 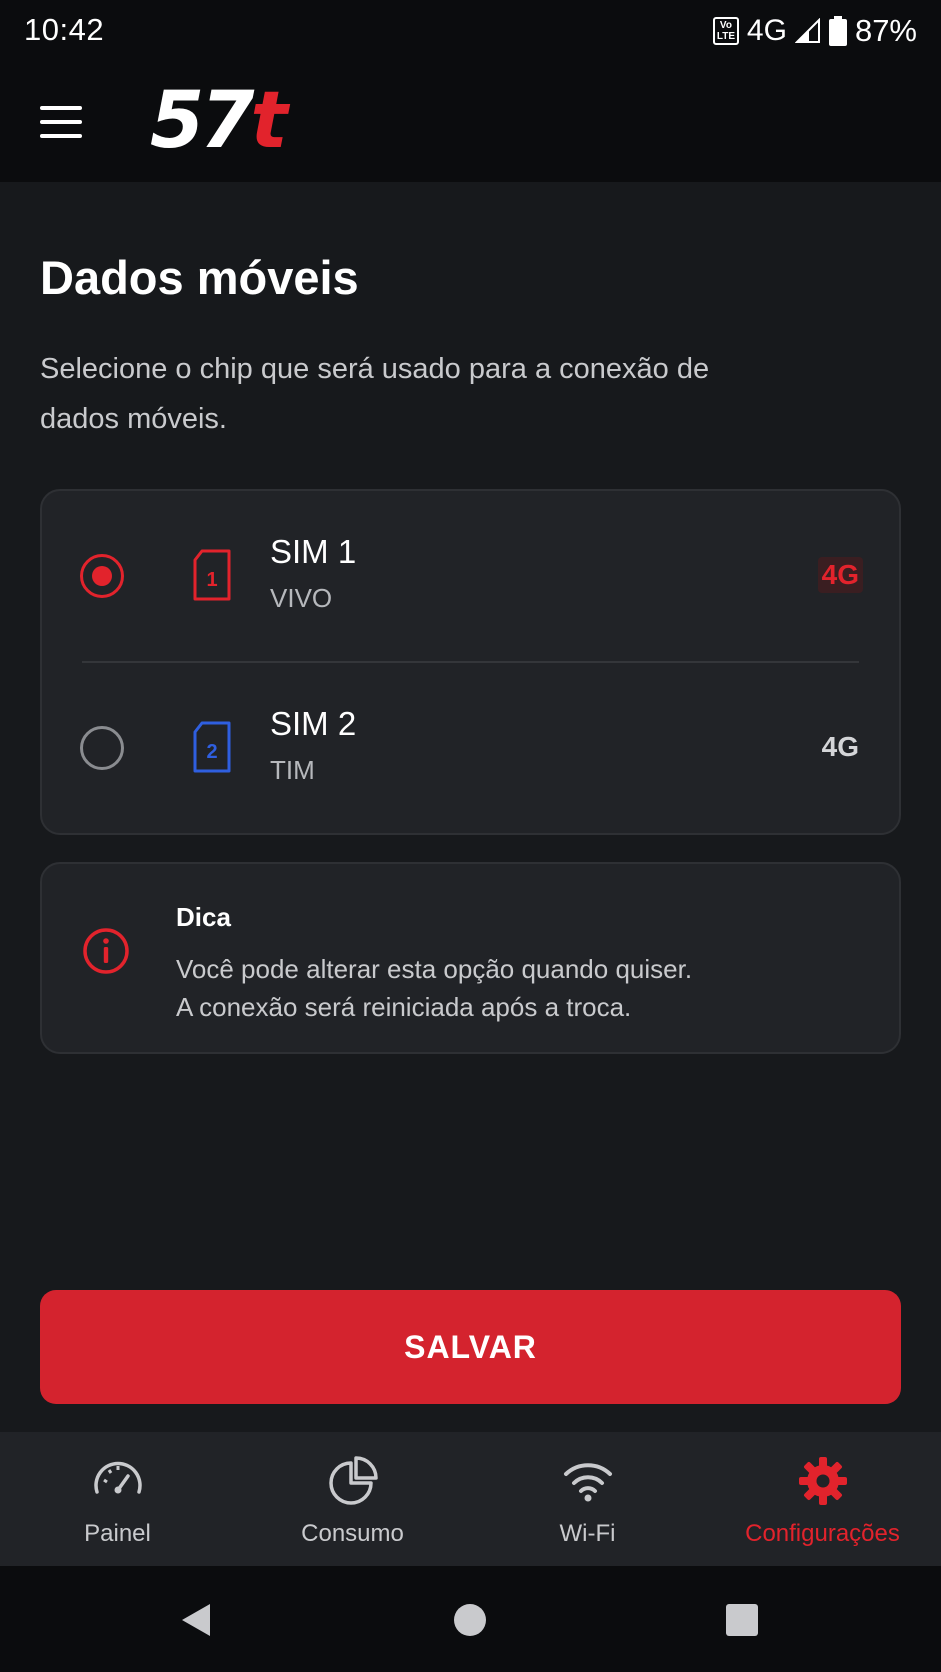 I want to click on info-icon, so click(x=106, y=951).